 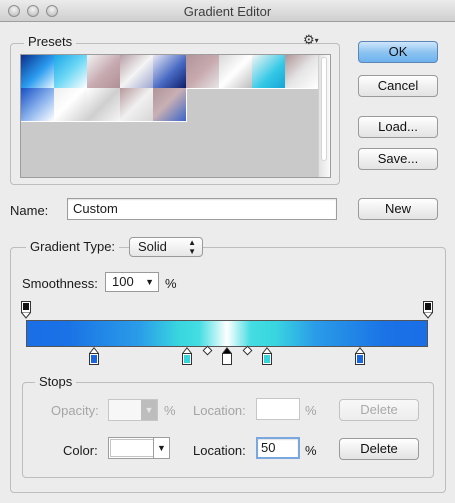 What do you see at coordinates (398, 52) in the screenshot?
I see `ok-button: OK` at bounding box center [398, 52].